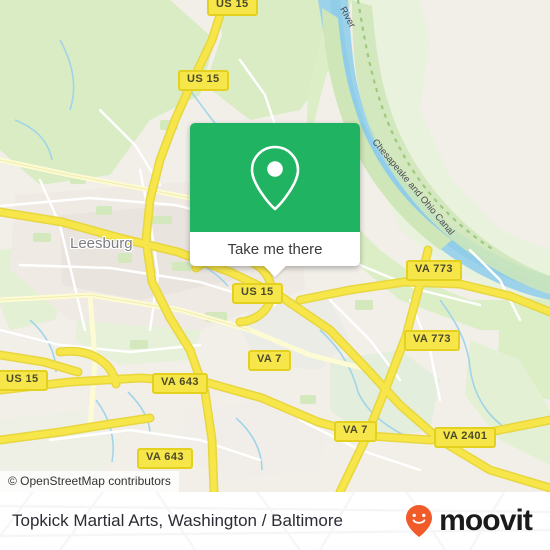  I want to click on popup-image-panel, so click(275, 177).